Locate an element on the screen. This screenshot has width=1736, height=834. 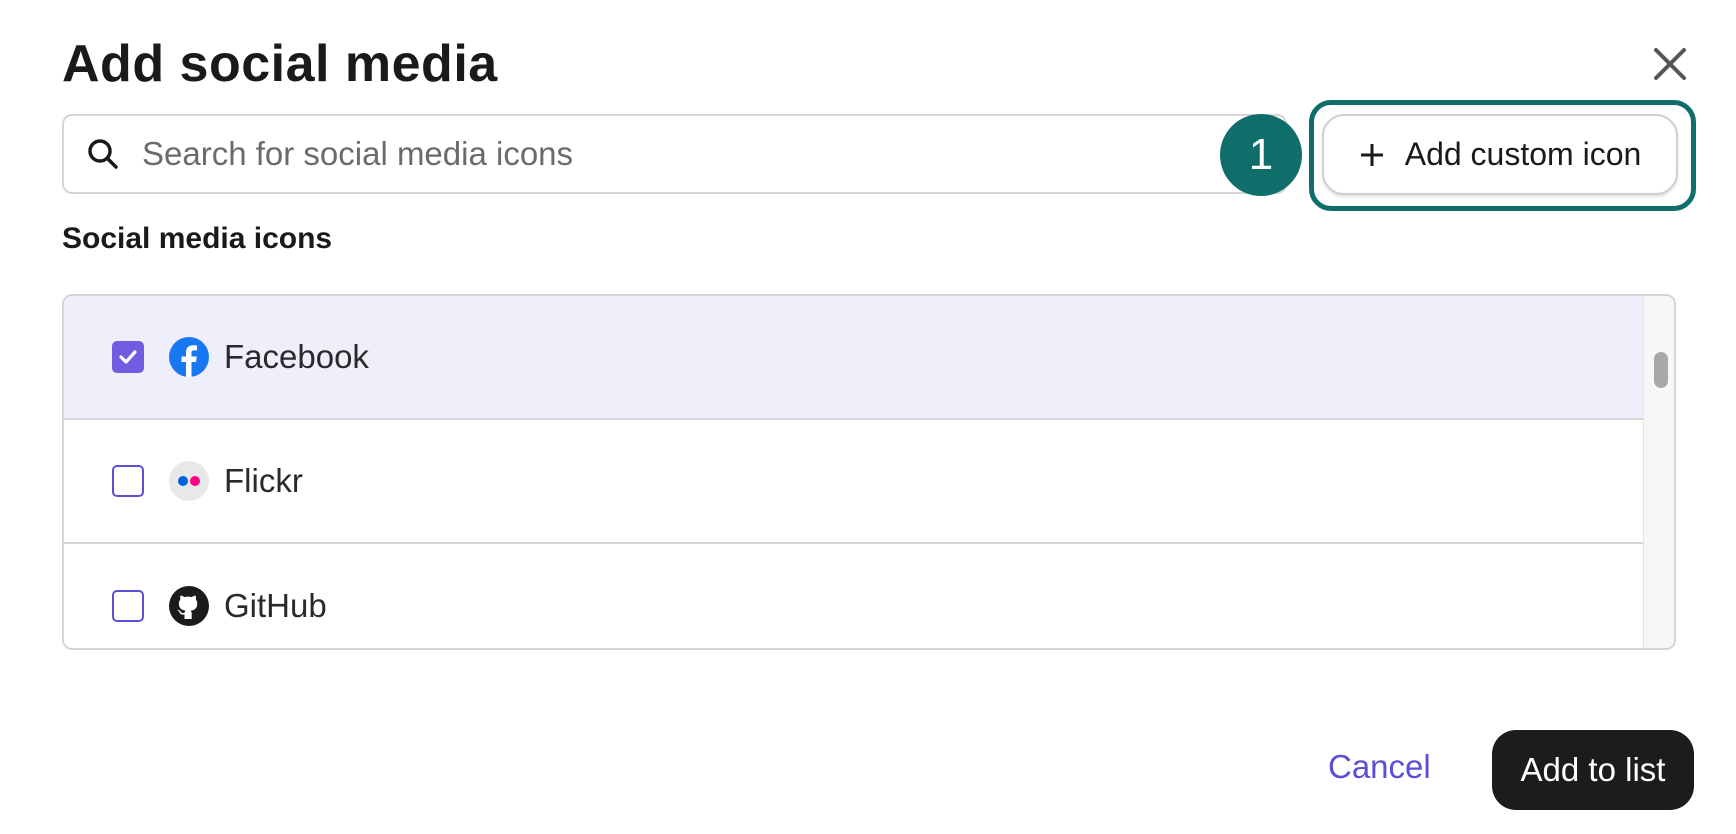
add-custom-icon-label: Add custom icon is located at coordinates (1523, 154).